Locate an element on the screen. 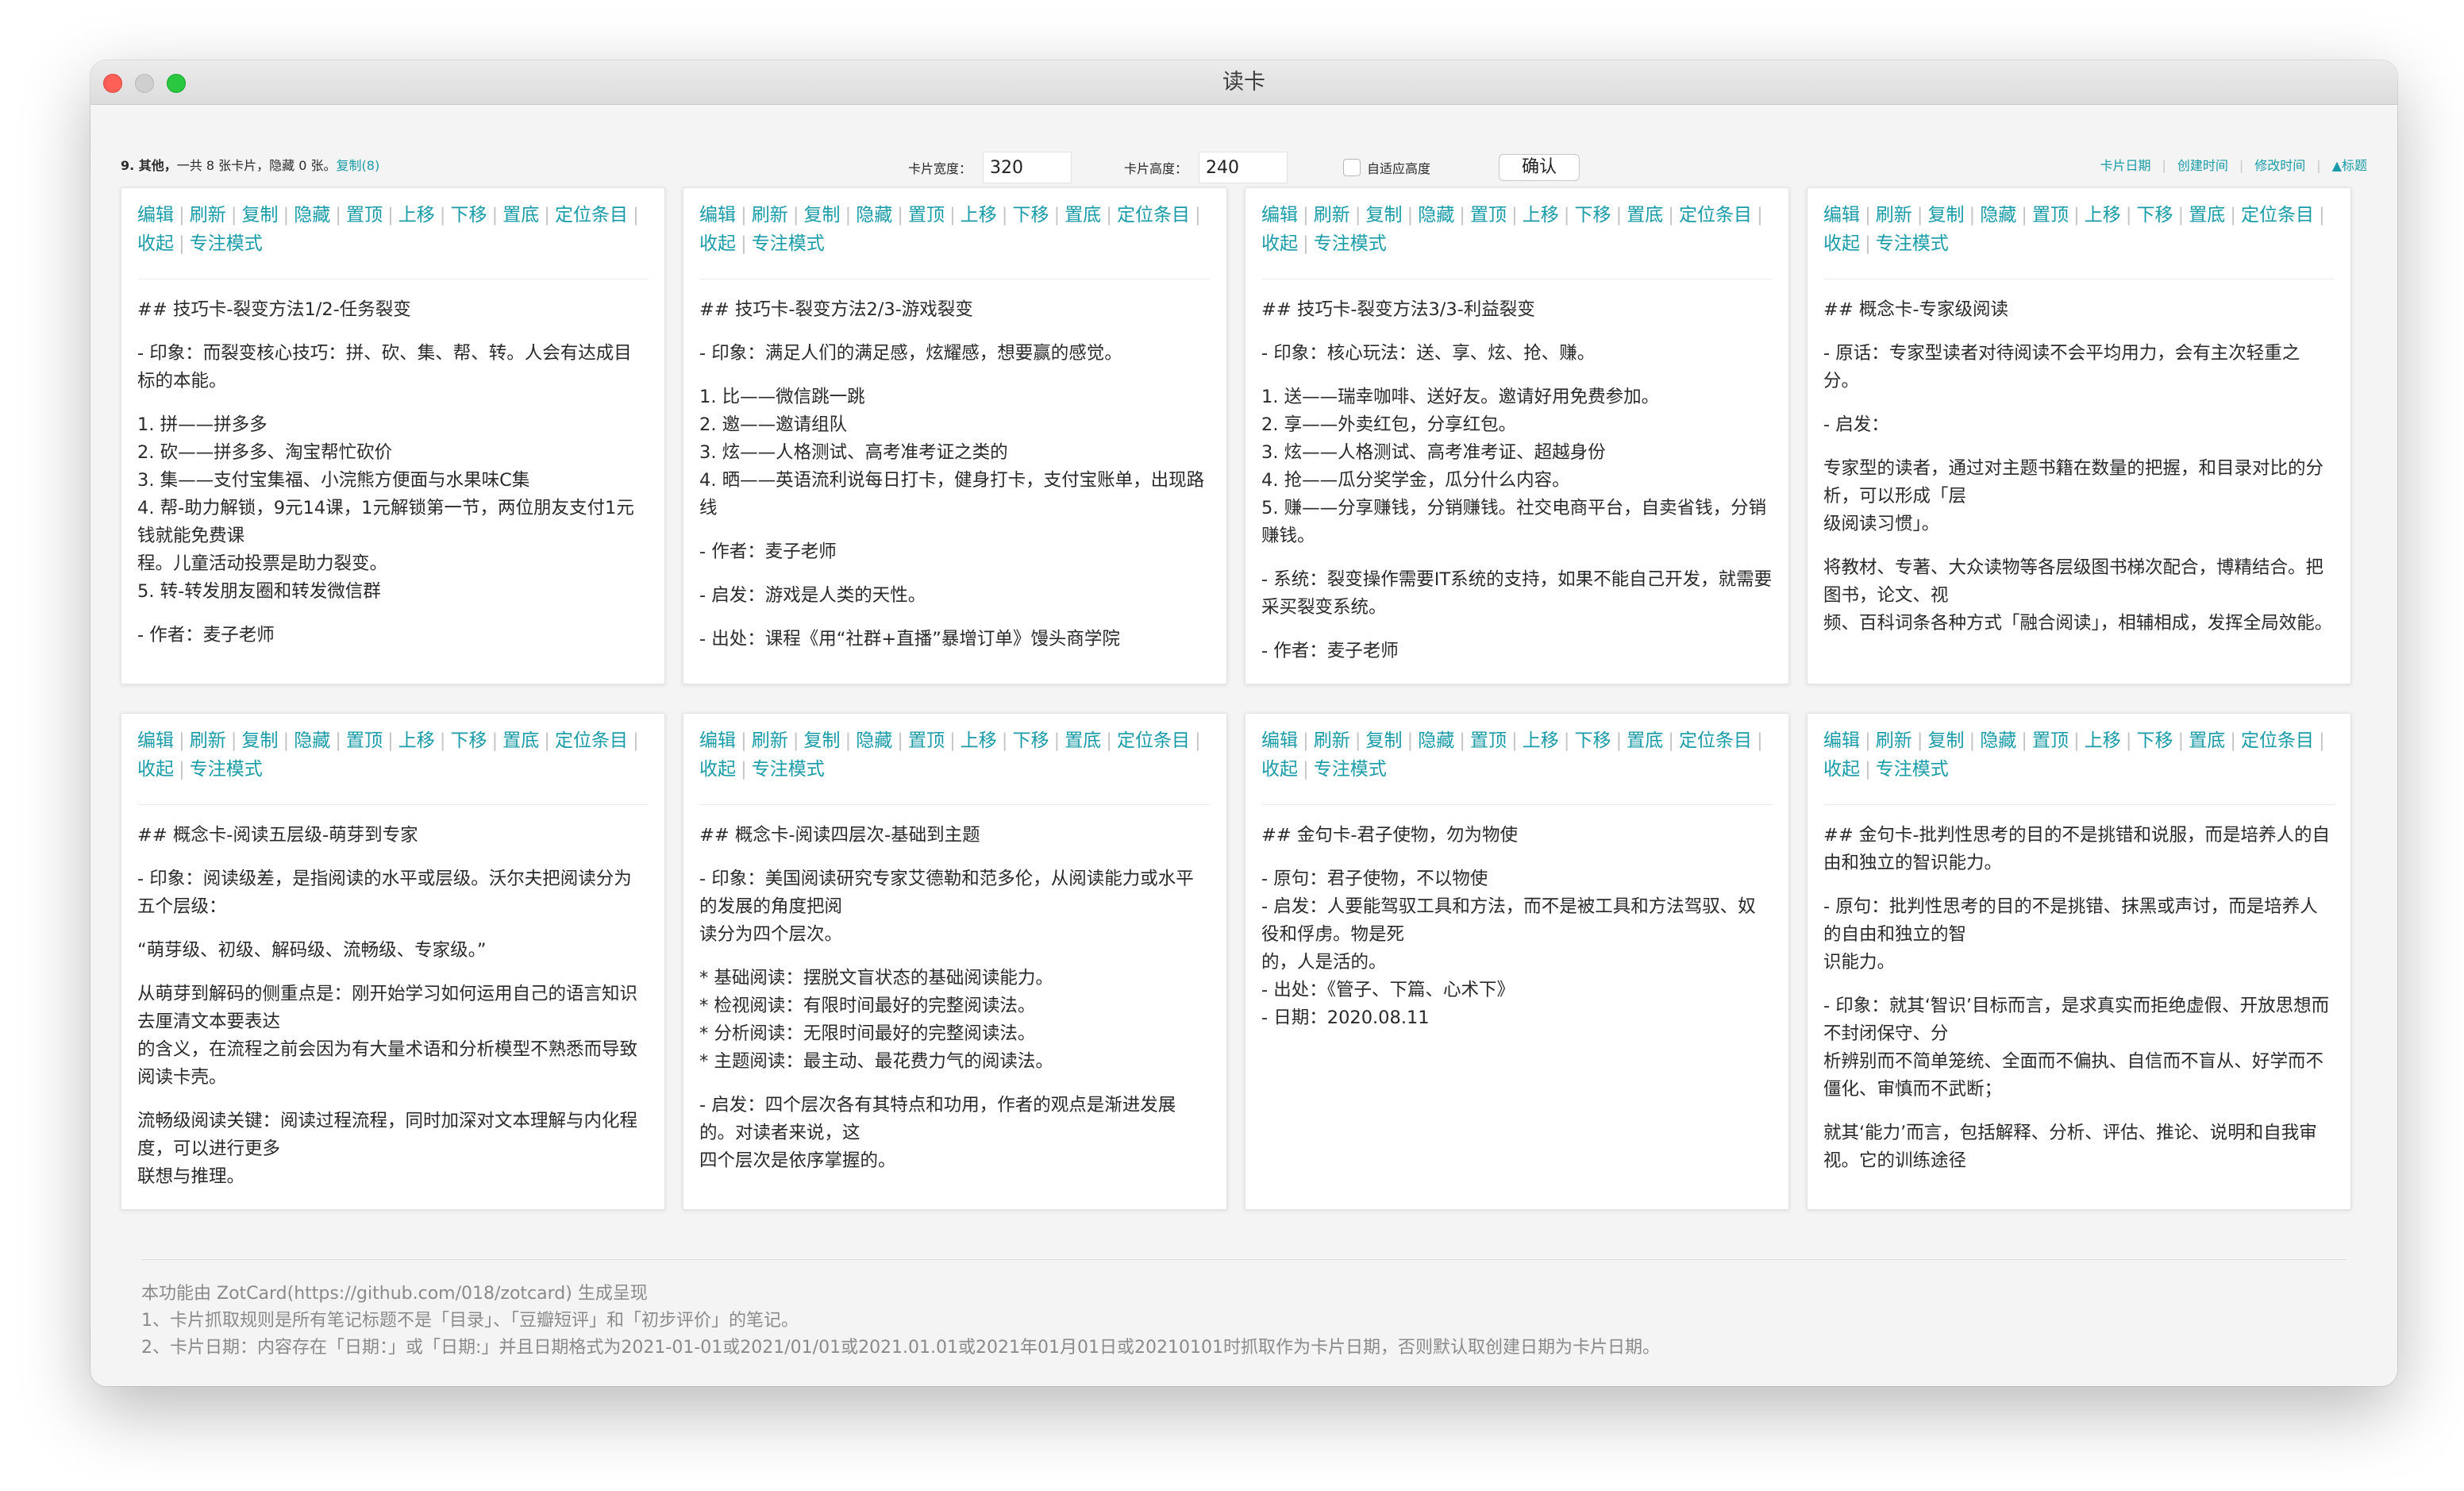  card-width-input is located at coordinates (1027, 167).